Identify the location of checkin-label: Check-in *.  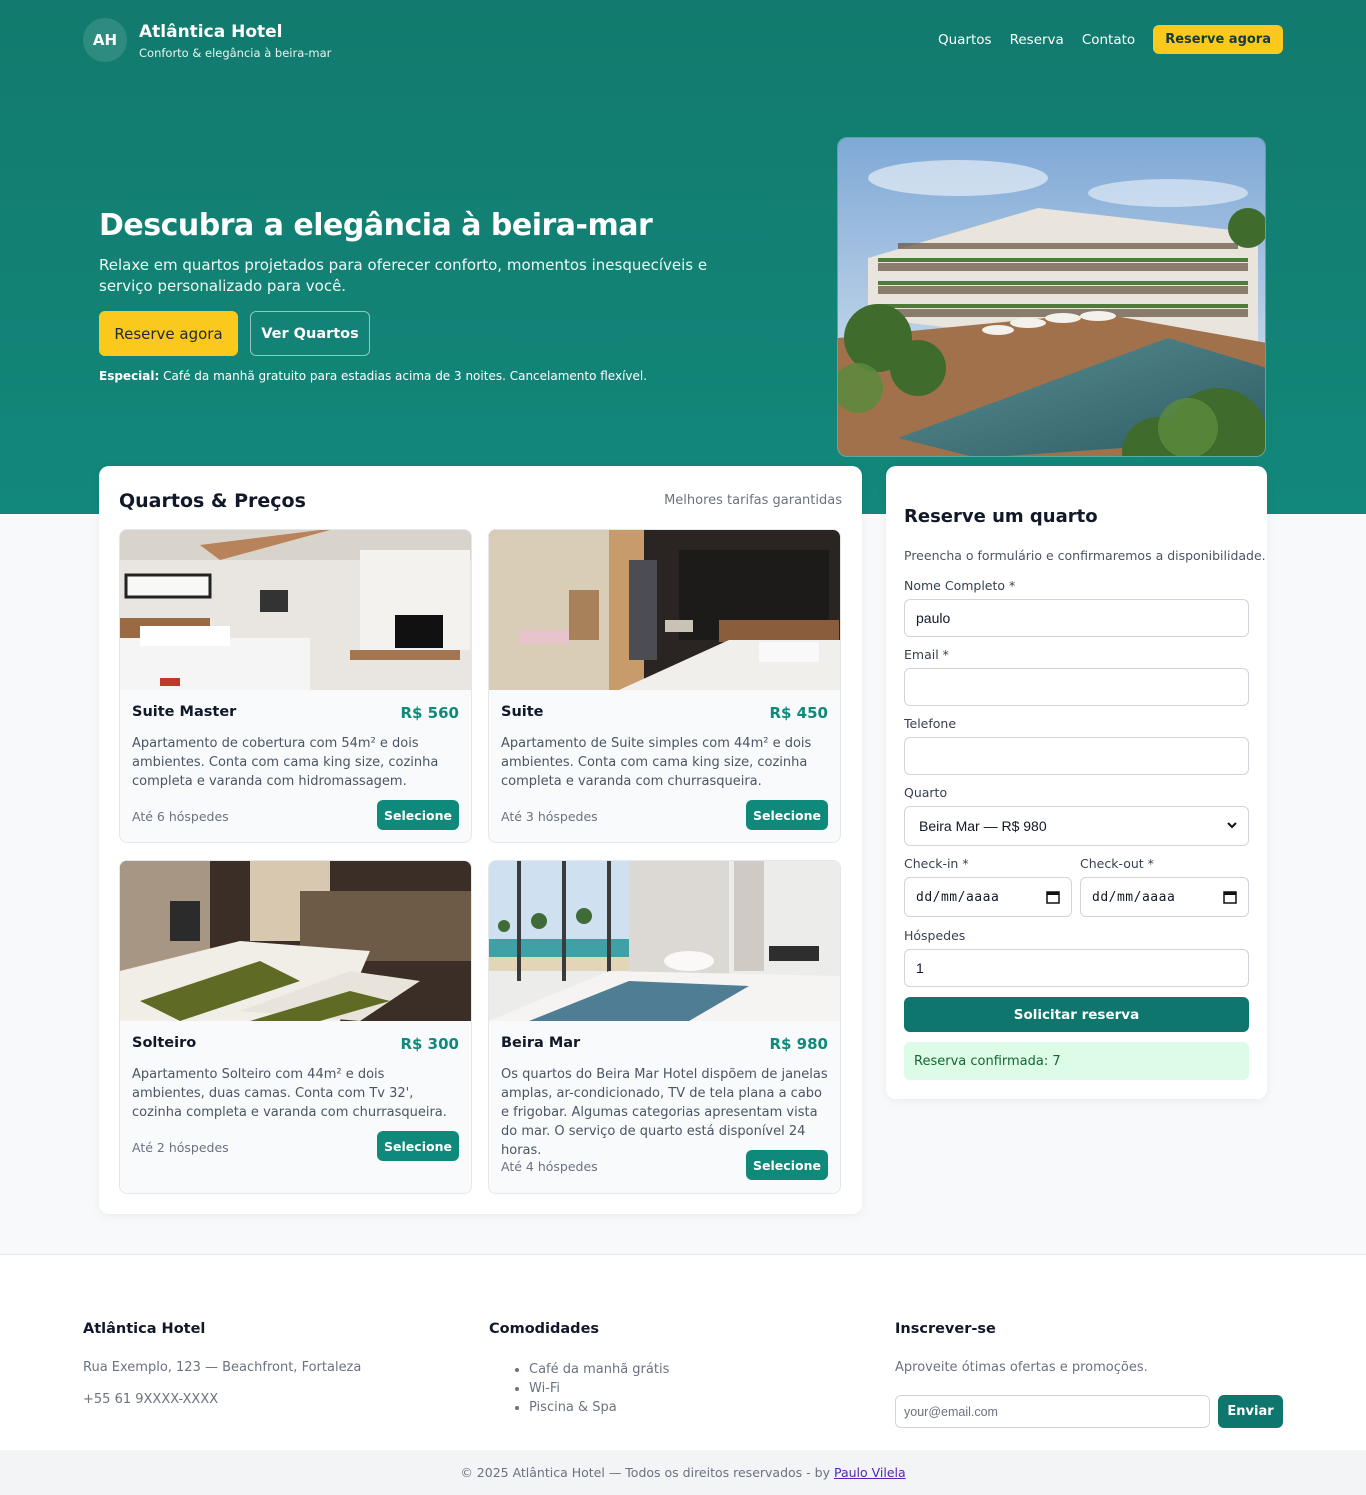
(936, 863).